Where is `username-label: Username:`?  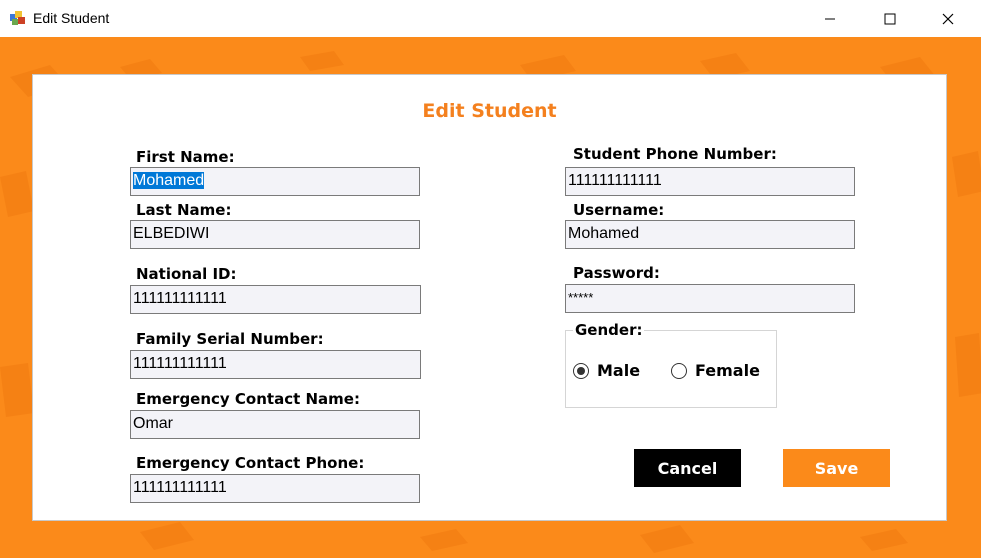 username-label: Username: is located at coordinates (619, 210).